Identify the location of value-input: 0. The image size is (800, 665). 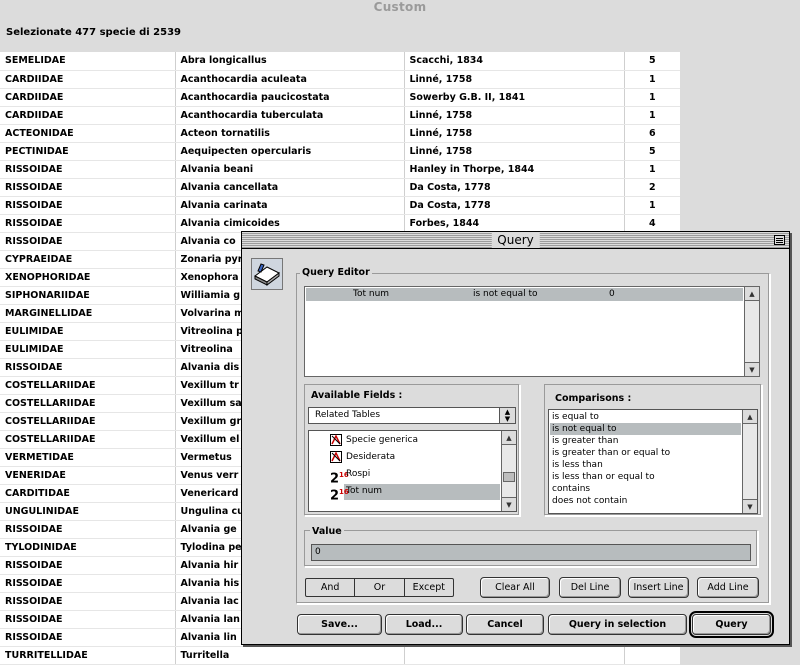
(531, 552).